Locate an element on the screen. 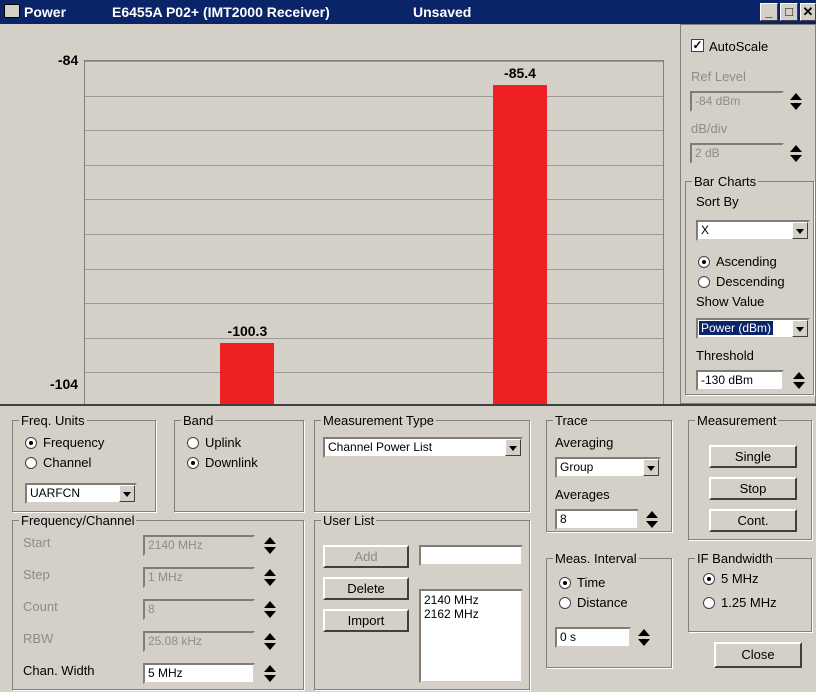 This screenshot has width=816, height=692. chan-width-spinner is located at coordinates (270, 673).